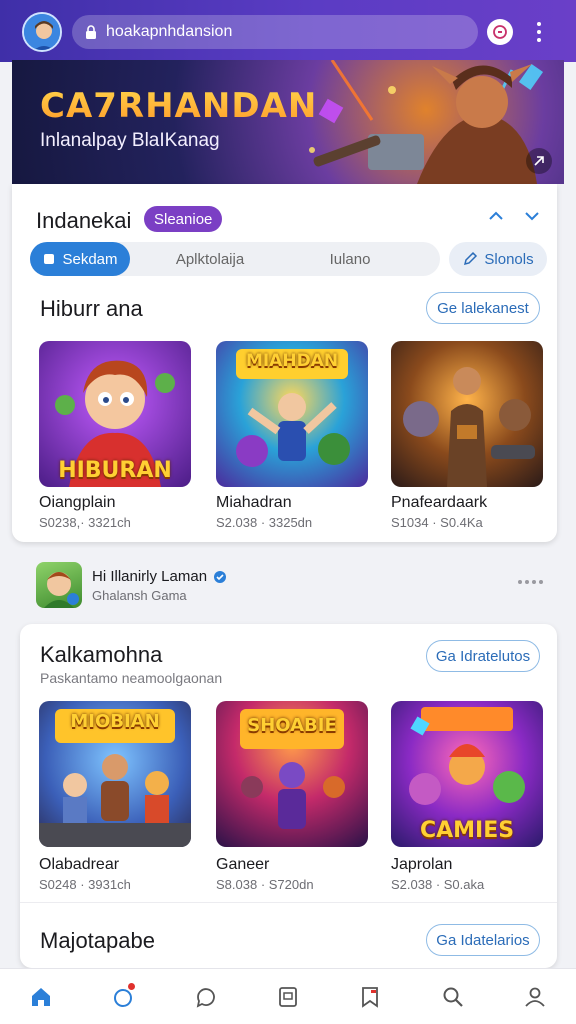 The width and height of the screenshot is (576, 1024). I want to click on app-meta: S8.038 · S720dn, so click(265, 884).